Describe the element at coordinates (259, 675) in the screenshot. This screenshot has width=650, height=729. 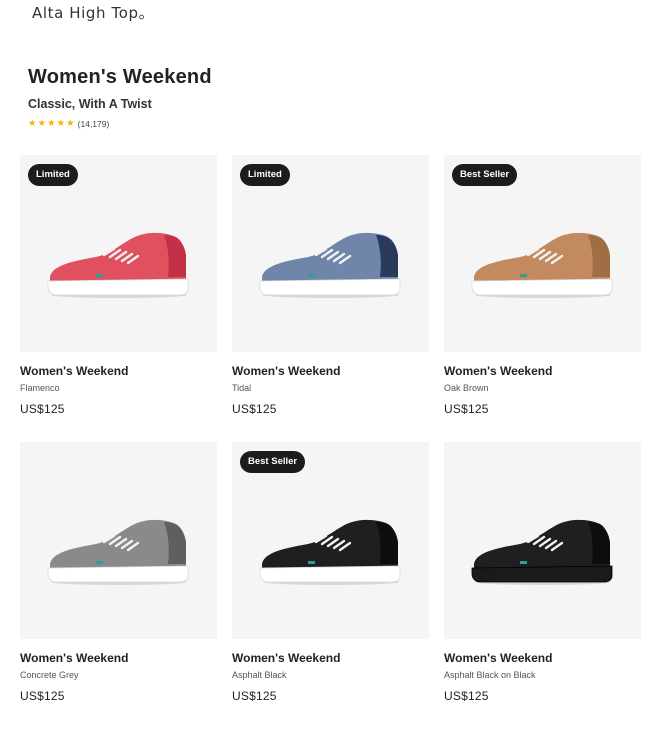
I see `product-color: Asphalt Black` at that location.